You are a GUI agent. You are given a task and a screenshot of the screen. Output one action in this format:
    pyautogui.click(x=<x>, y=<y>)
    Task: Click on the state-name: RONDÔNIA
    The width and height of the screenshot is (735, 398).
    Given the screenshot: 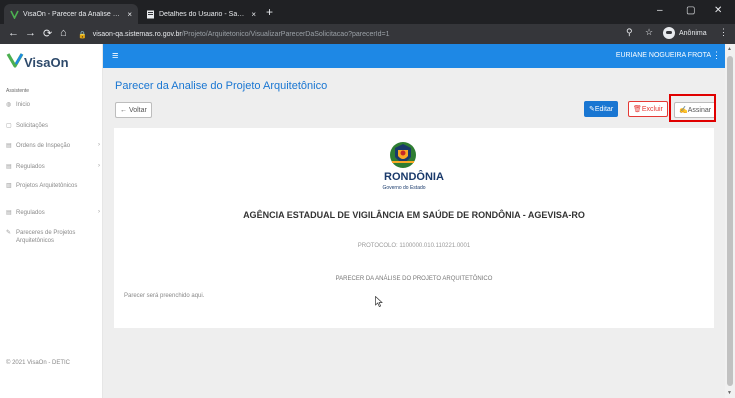 What is the action you would take?
    pyautogui.click(x=414, y=177)
    